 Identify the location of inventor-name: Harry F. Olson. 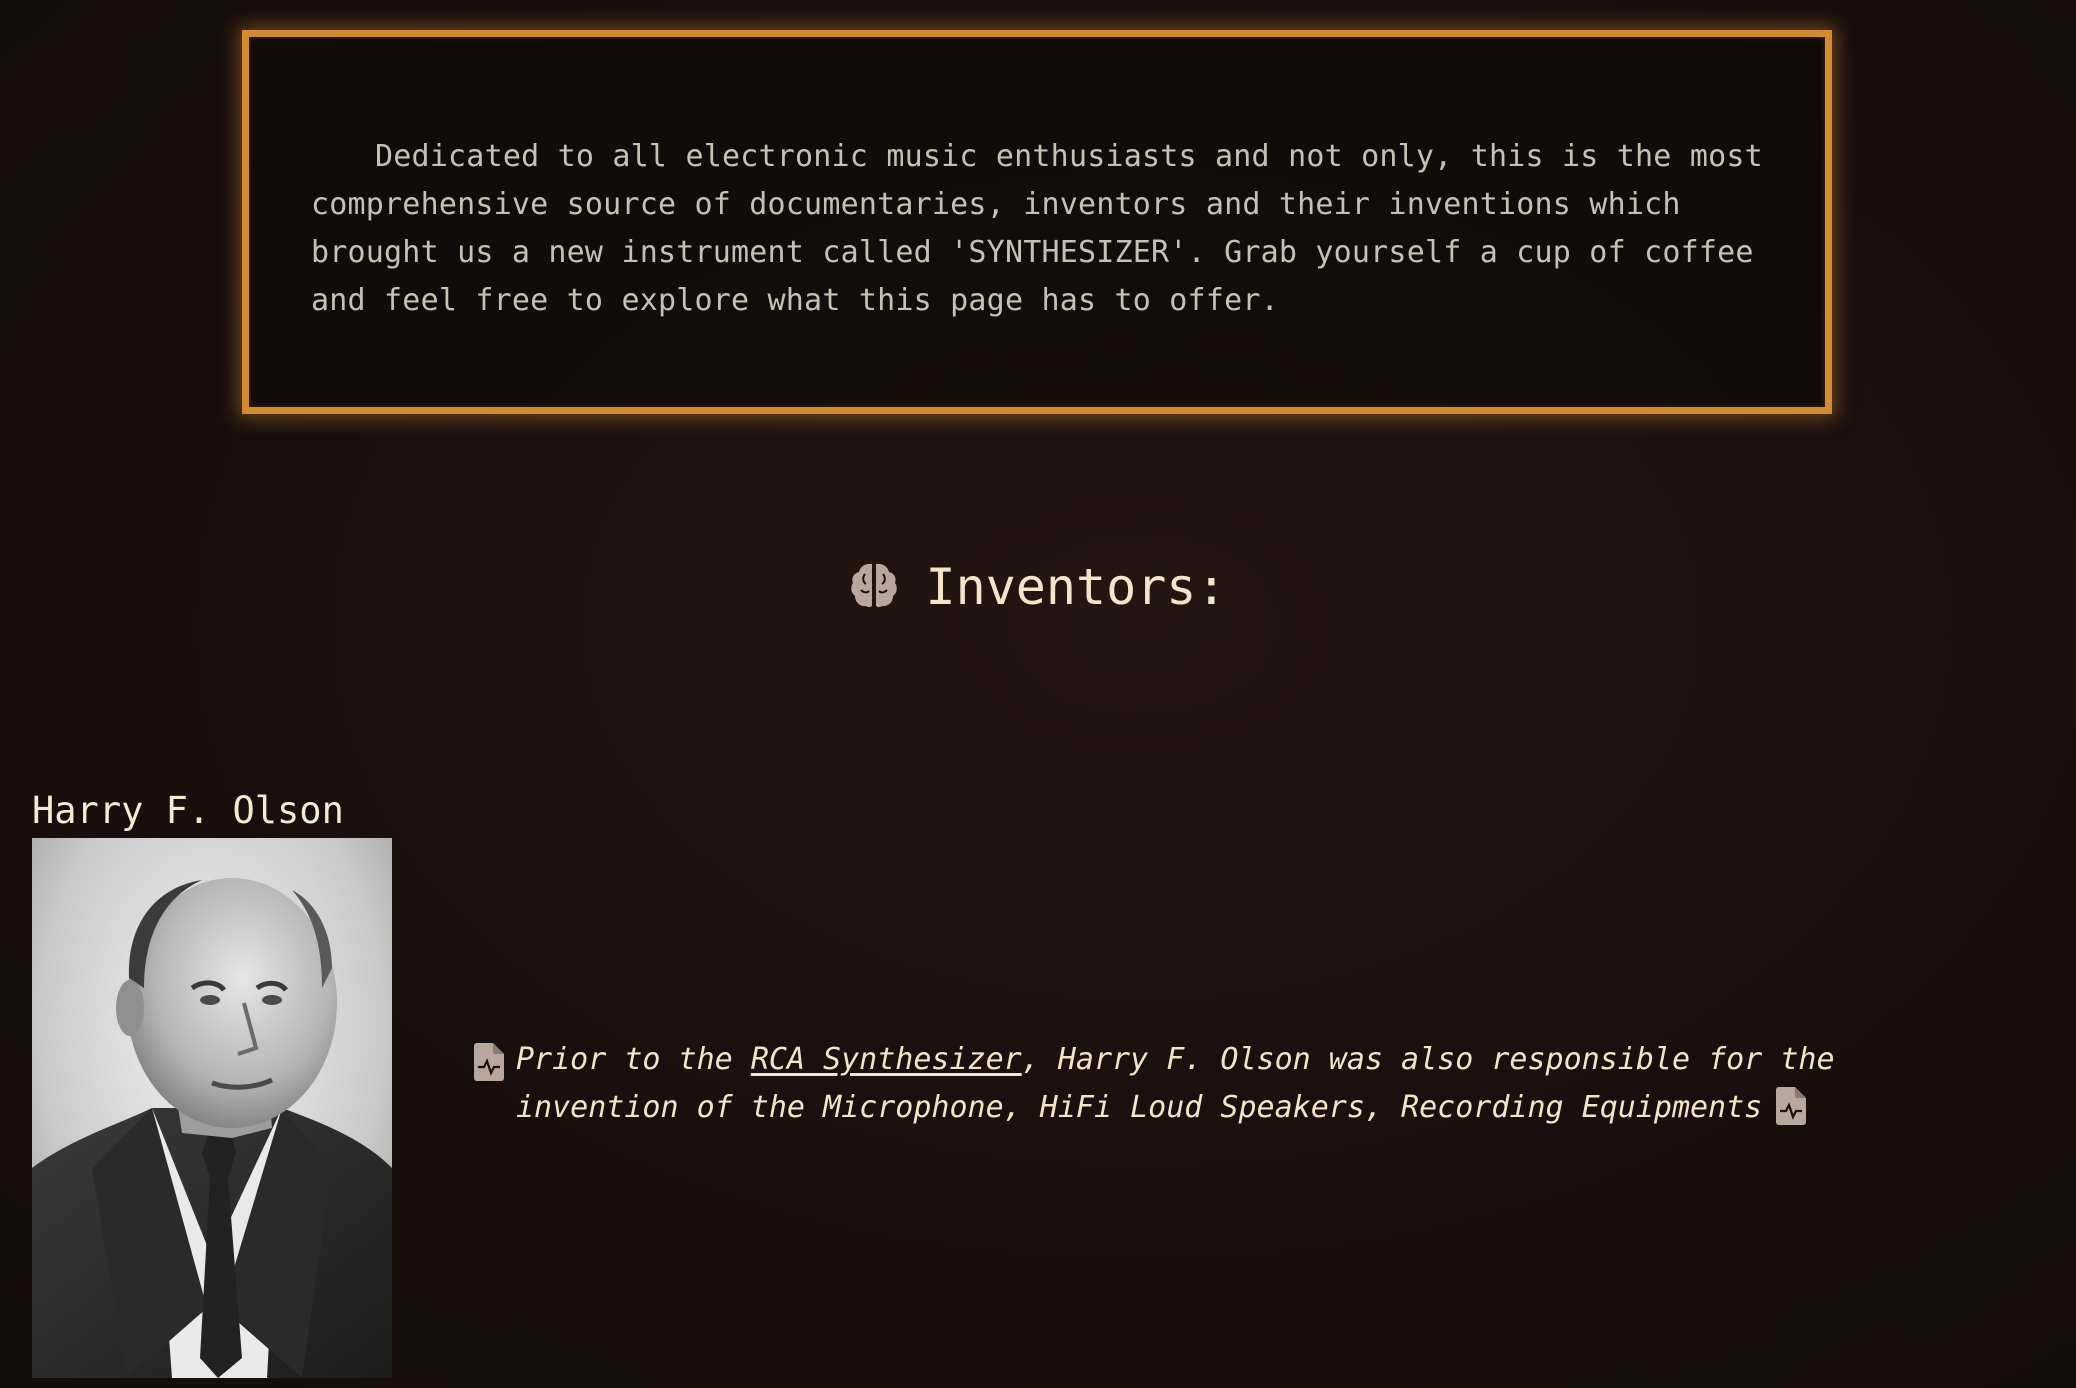
(188, 810).